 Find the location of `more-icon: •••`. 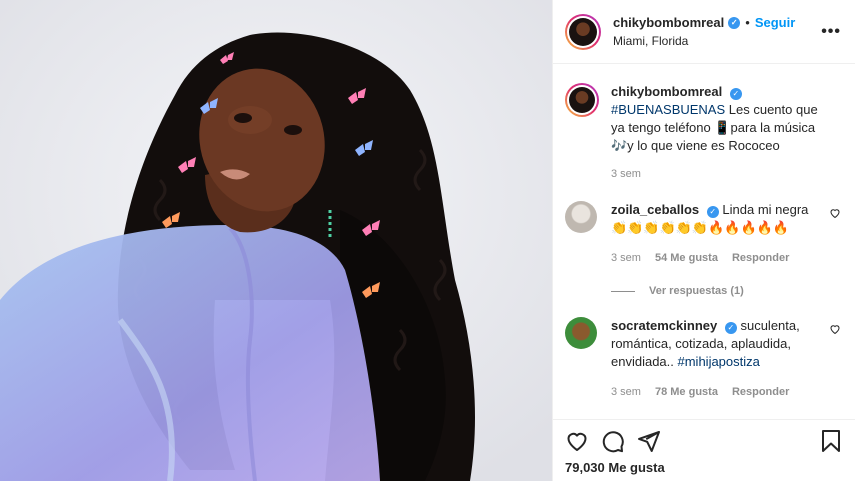

more-icon: ••• is located at coordinates (831, 32).